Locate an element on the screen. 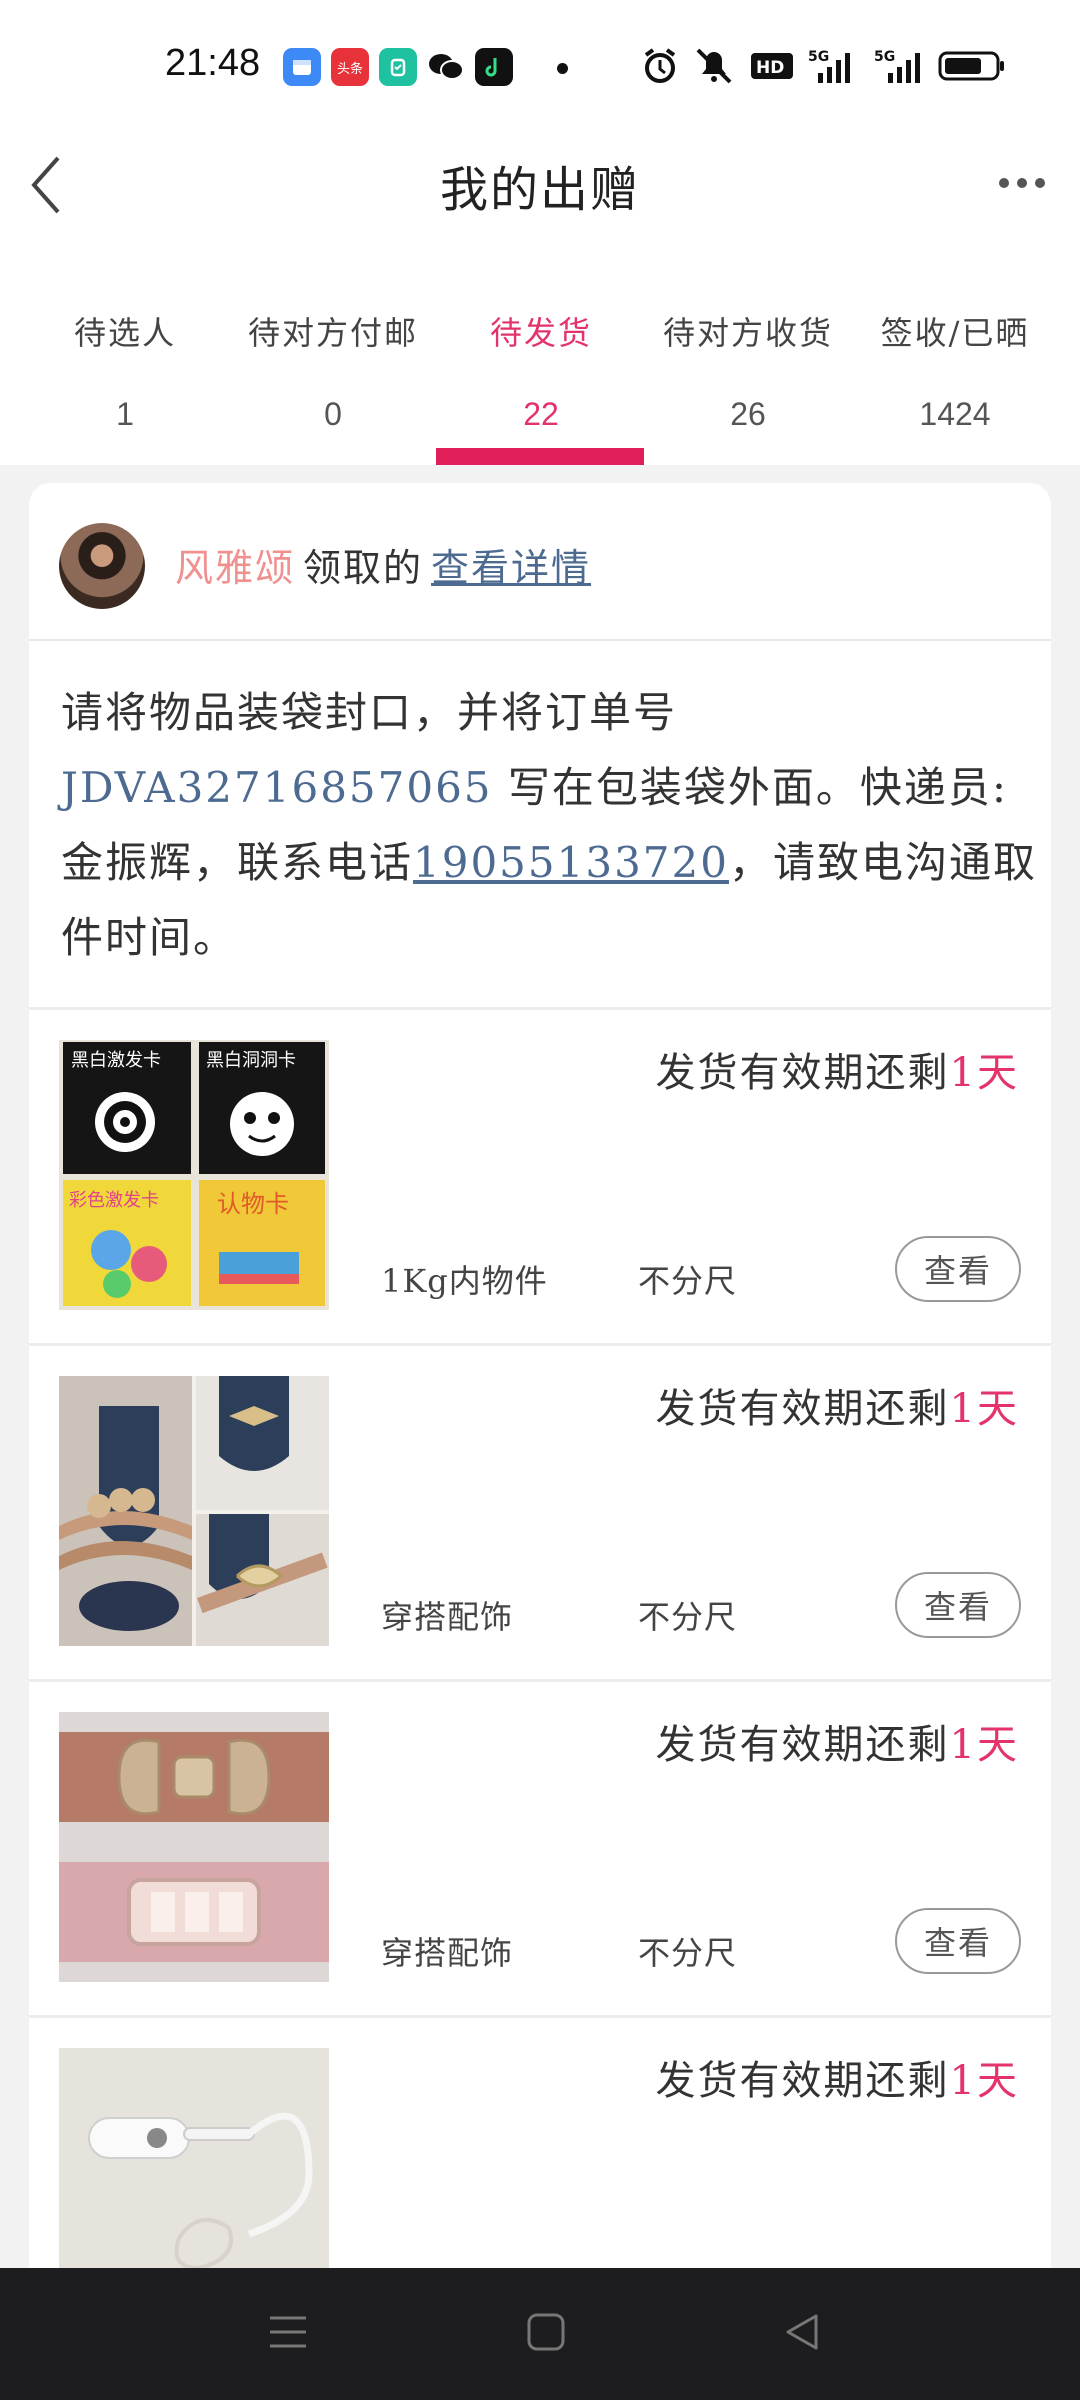 The width and height of the screenshot is (1080, 2400). home-button is located at coordinates (546, 2334).